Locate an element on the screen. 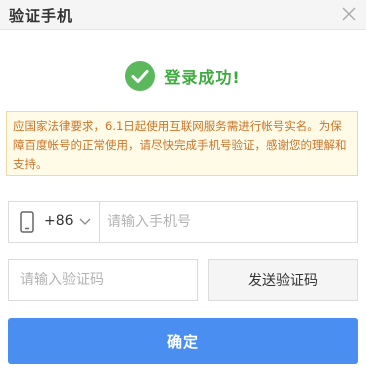 This screenshot has height=378, width=366. phone-number-field: +86 is located at coordinates (183, 222).